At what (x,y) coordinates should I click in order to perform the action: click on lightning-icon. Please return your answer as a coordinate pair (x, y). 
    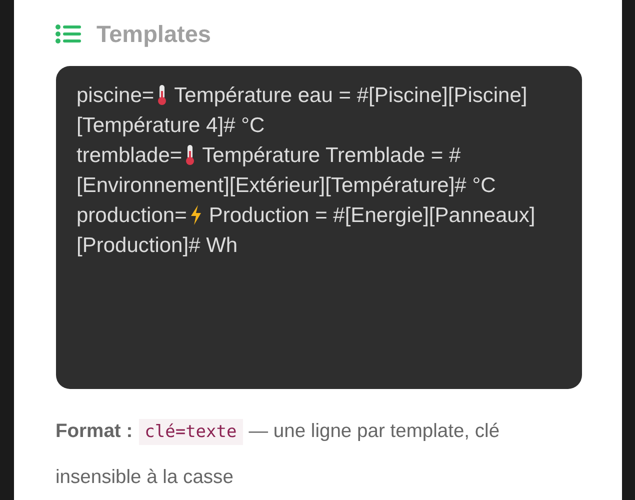
    Looking at the image, I should click on (195, 215).